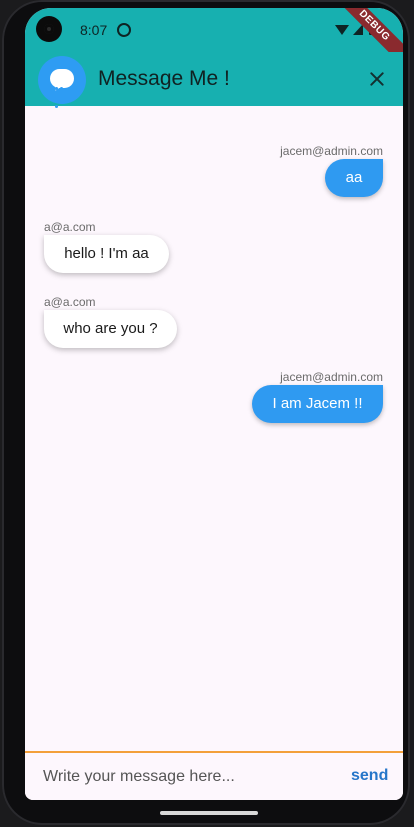 The image size is (414, 827). I want to click on app-bar: Message Me !, so click(214, 80).